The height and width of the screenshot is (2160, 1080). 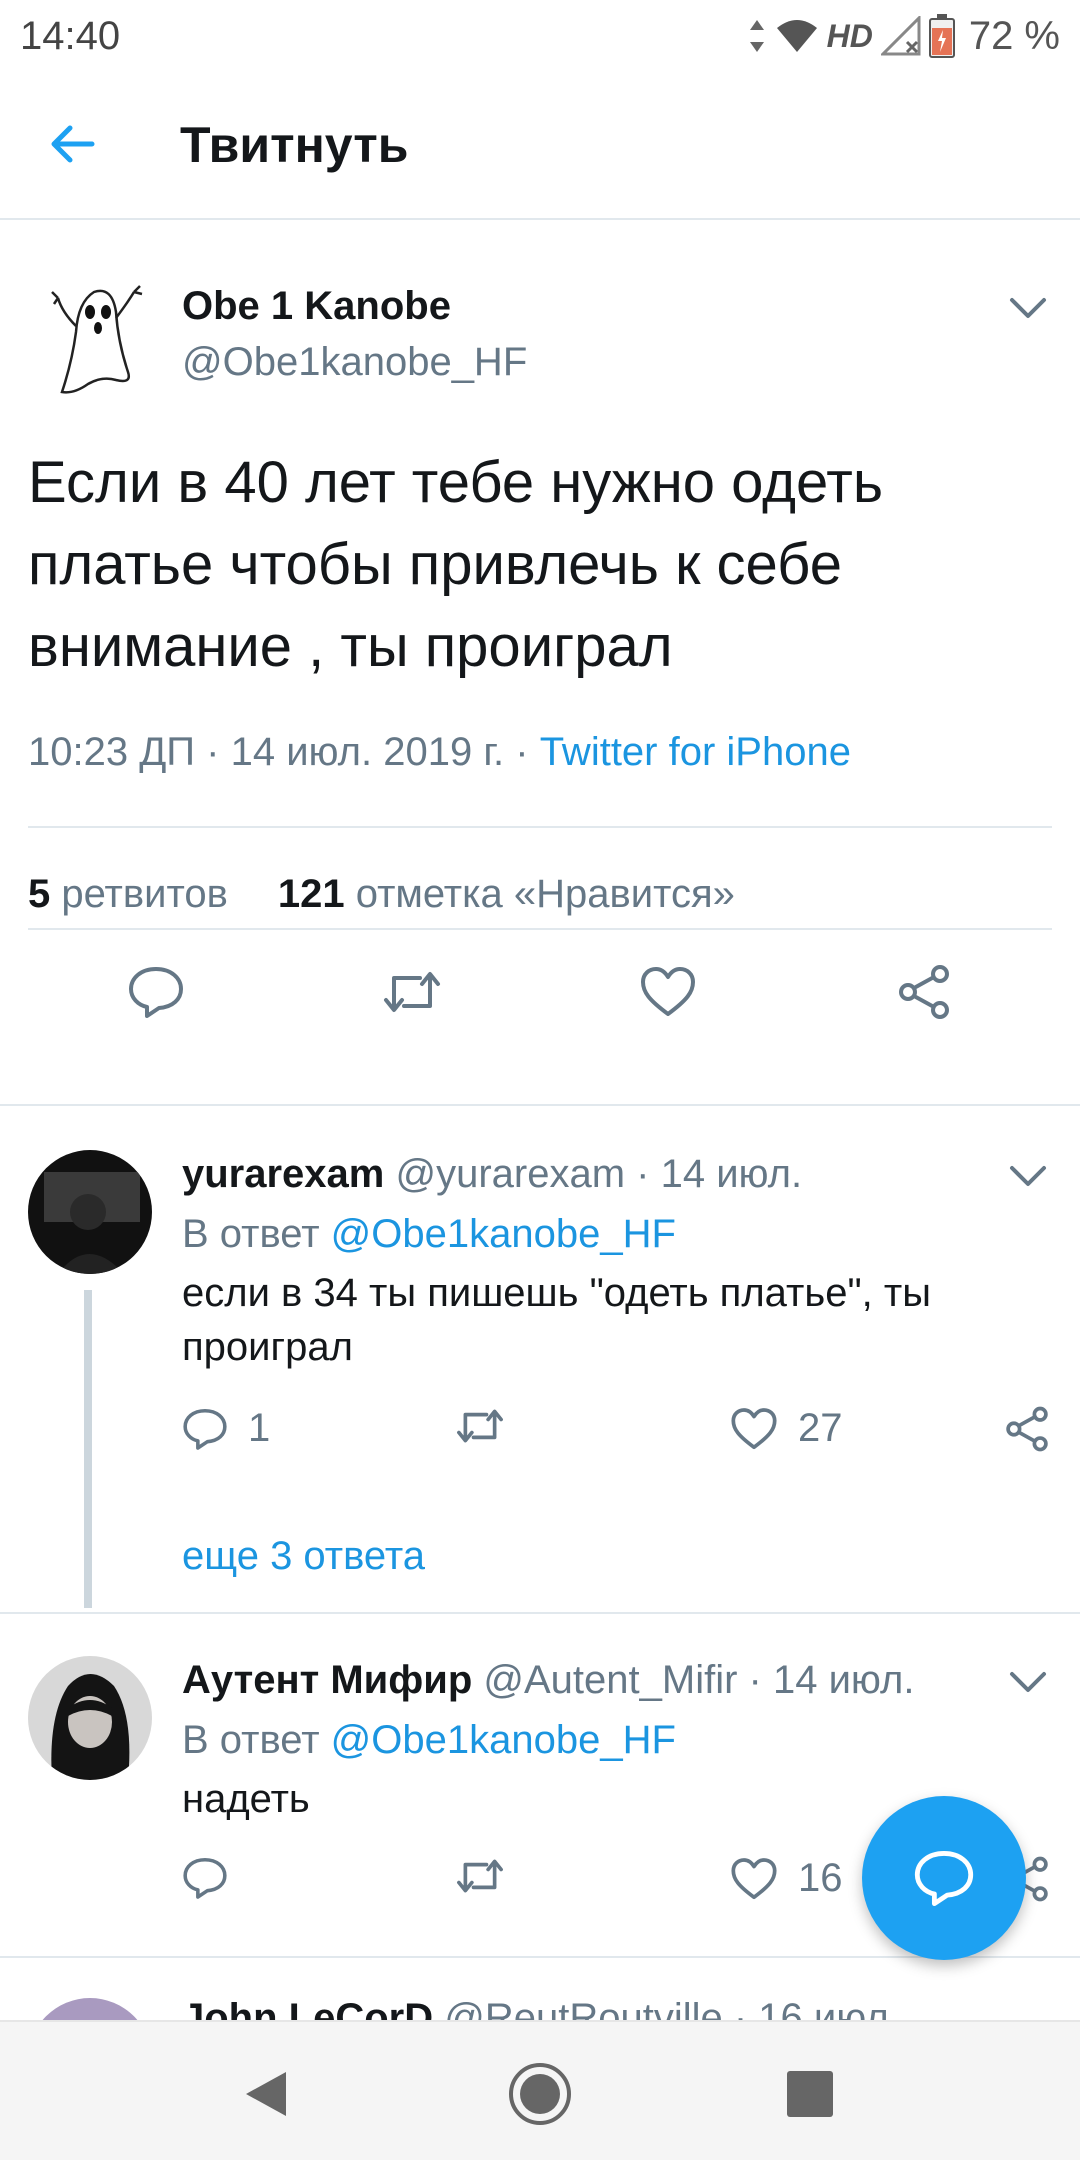 I want to click on more-replies-link: еще 3 ответа, so click(x=303, y=1556).